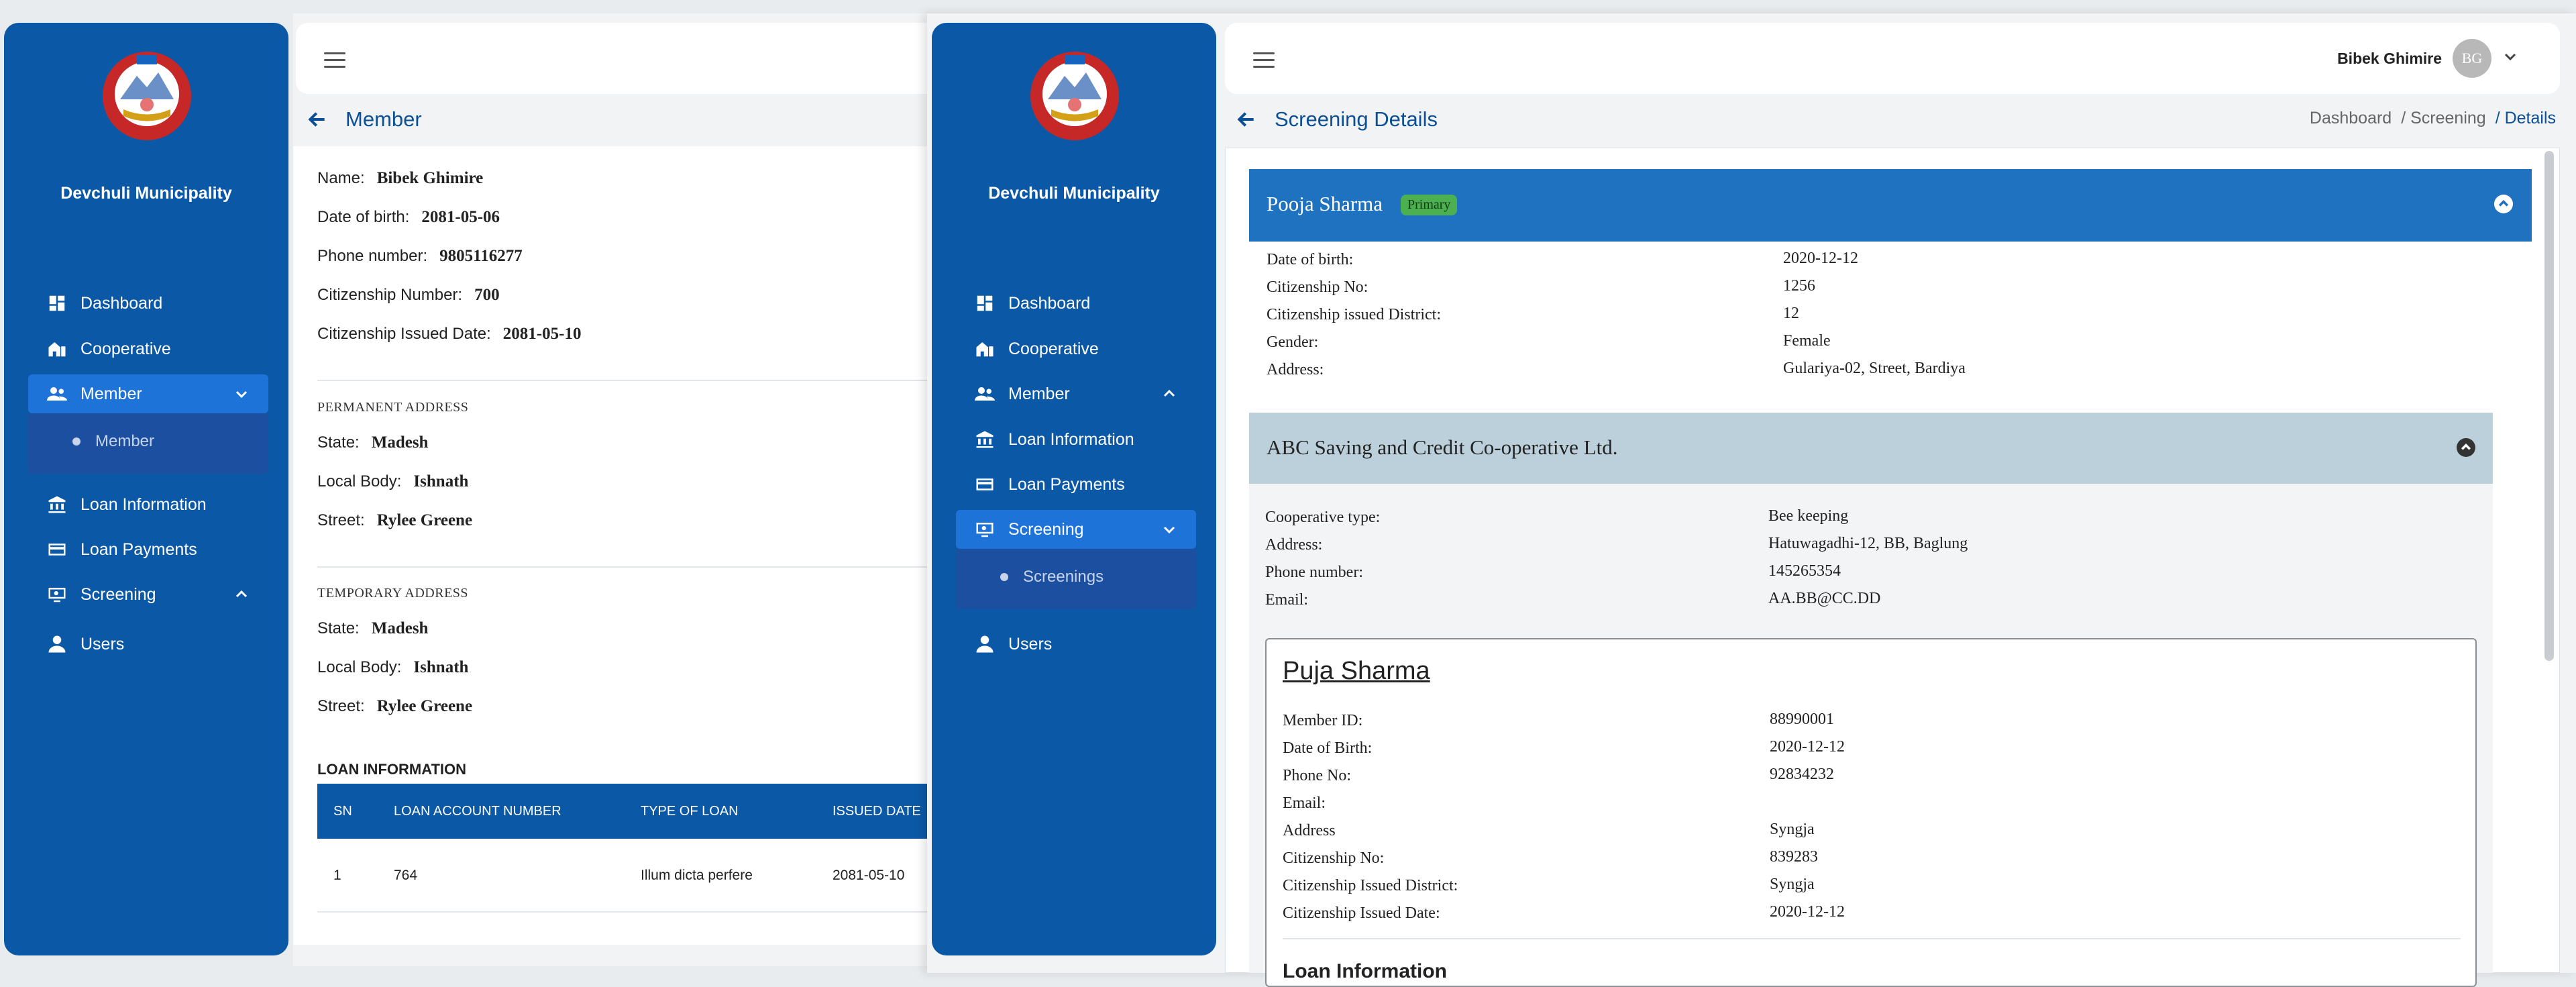  I want to click on primary-member-header: Pooja Sharma Primary, so click(1890, 205).